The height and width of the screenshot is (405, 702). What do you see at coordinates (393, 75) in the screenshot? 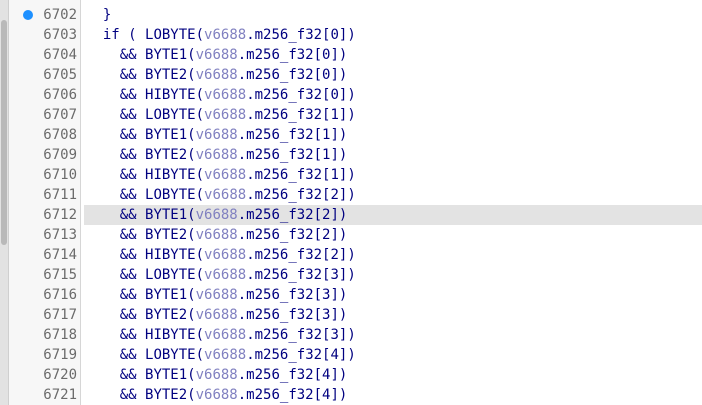
I see `code-text: && BYTE2(v6688.m256_f32[0])` at bounding box center [393, 75].